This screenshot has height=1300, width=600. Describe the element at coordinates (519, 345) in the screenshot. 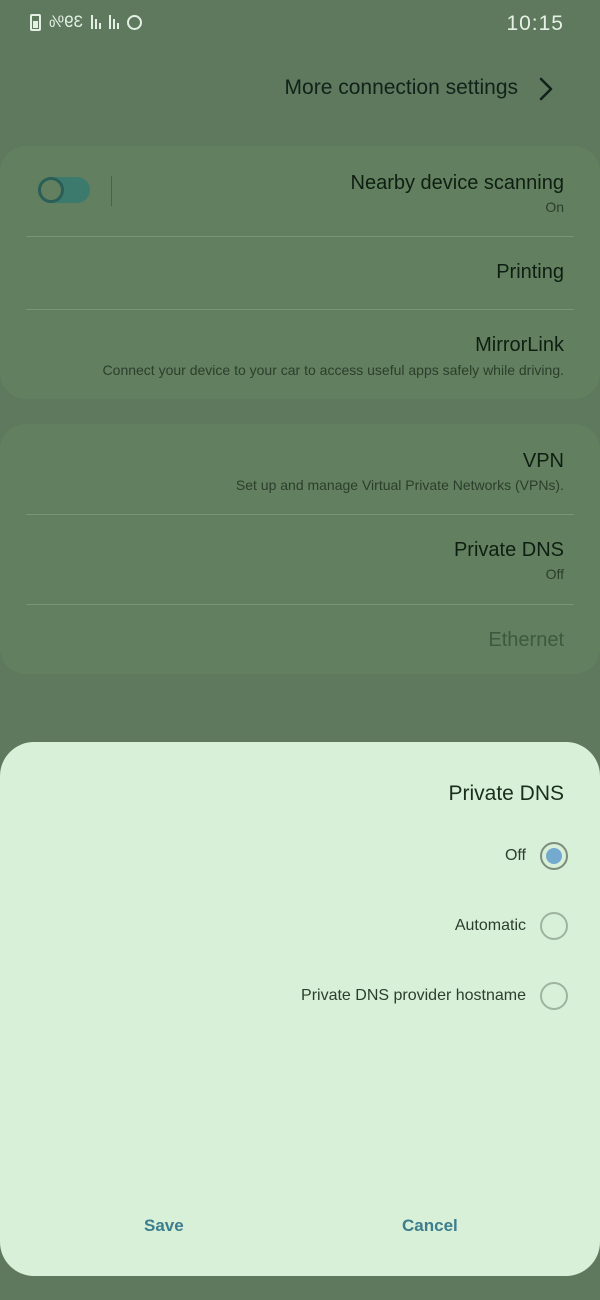

I see `row-title: MirrorLink` at that location.